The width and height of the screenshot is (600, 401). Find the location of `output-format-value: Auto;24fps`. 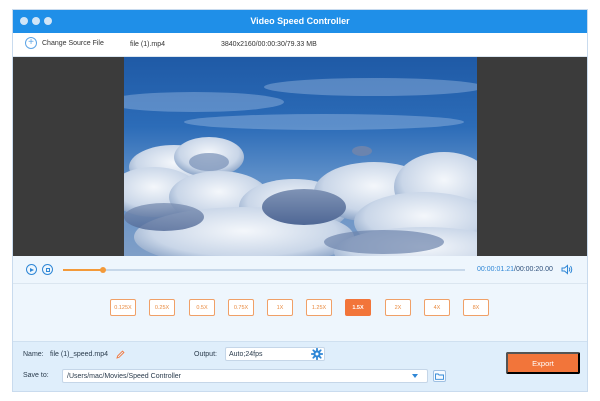

output-format-value: Auto;24fps is located at coordinates (246, 354).